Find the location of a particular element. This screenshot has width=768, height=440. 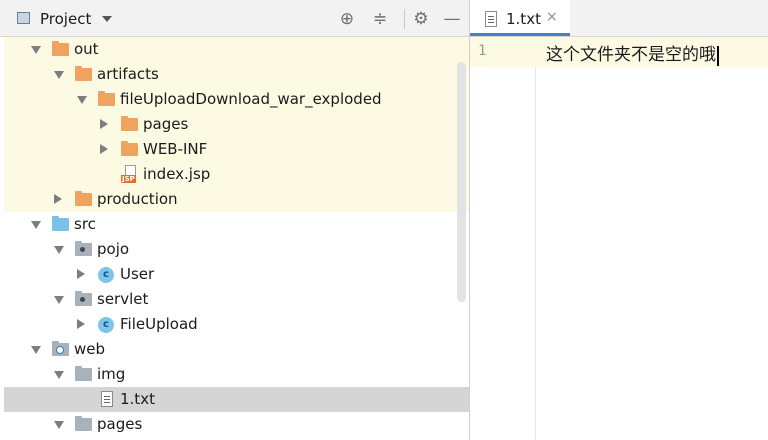

header-divider is located at coordinates (404, 19).